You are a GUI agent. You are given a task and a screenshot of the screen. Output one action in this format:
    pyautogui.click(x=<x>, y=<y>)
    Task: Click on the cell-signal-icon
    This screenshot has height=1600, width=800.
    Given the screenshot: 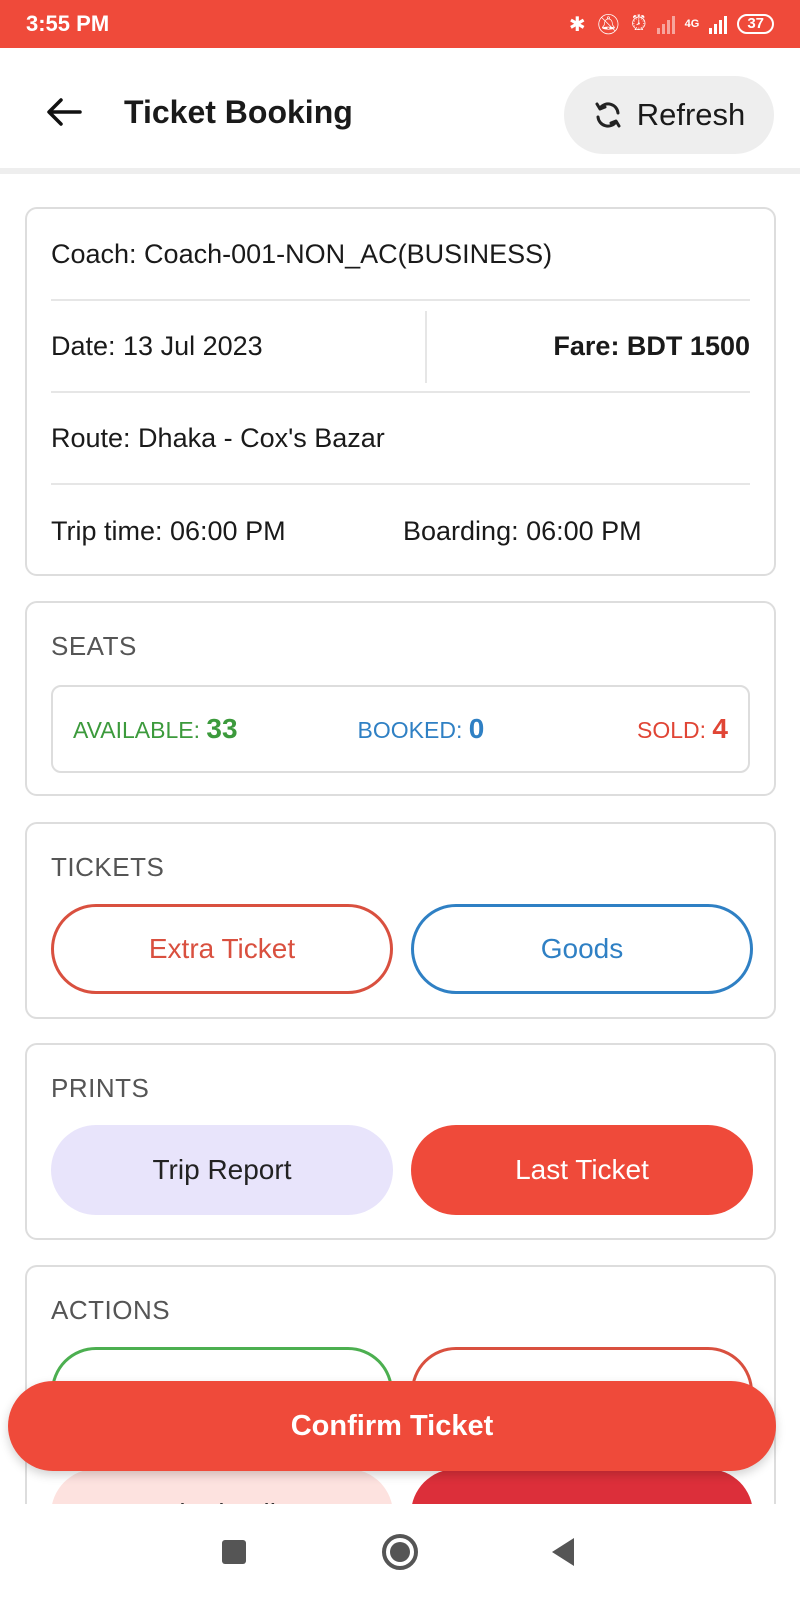 What is the action you would take?
    pyautogui.click(x=718, y=24)
    